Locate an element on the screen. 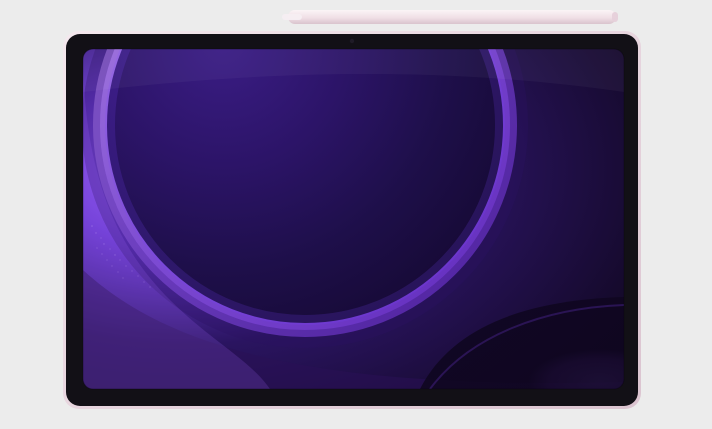 The height and width of the screenshot is (429, 712). stylus-icon is located at coordinates (450, 17).